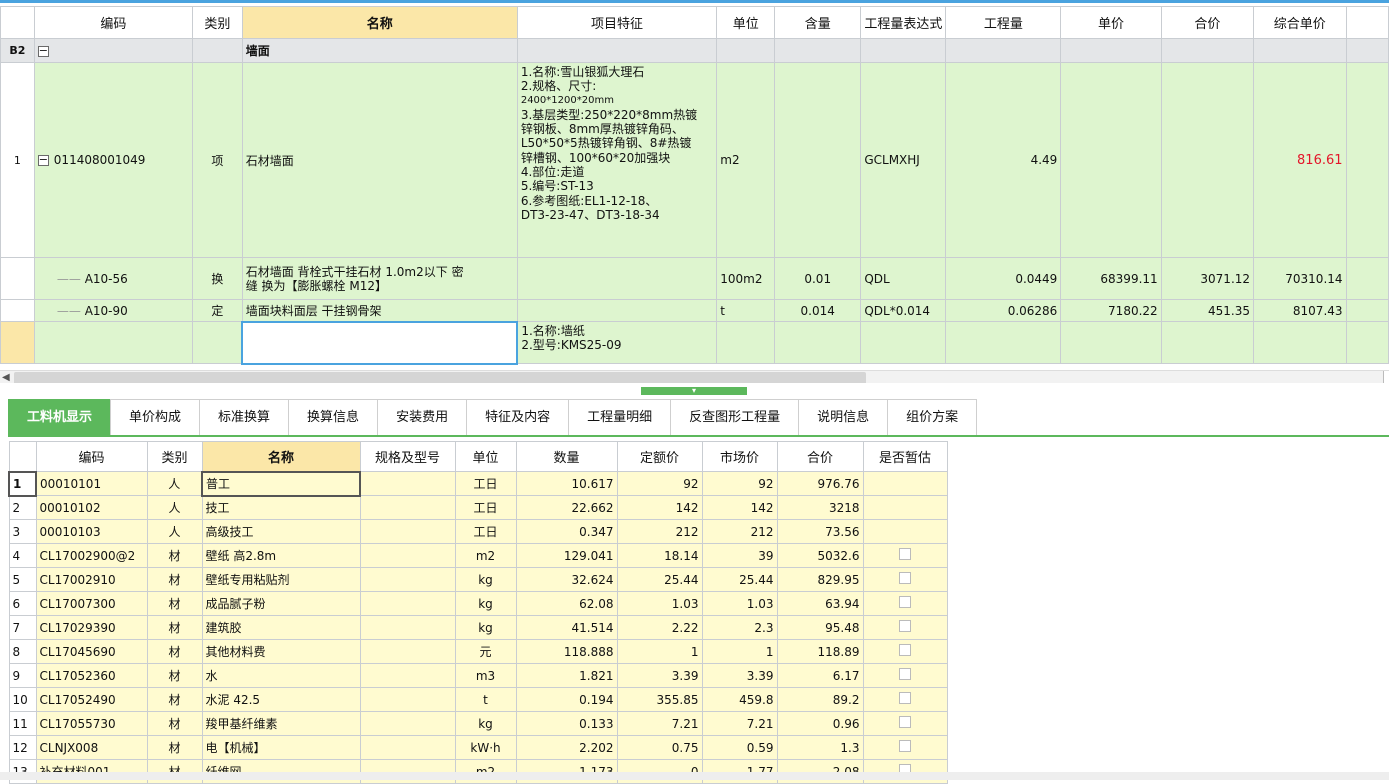 Image resolution: width=1389 pixels, height=784 pixels. What do you see at coordinates (281, 483) in the screenshot?
I see `name-cell: 普工` at bounding box center [281, 483].